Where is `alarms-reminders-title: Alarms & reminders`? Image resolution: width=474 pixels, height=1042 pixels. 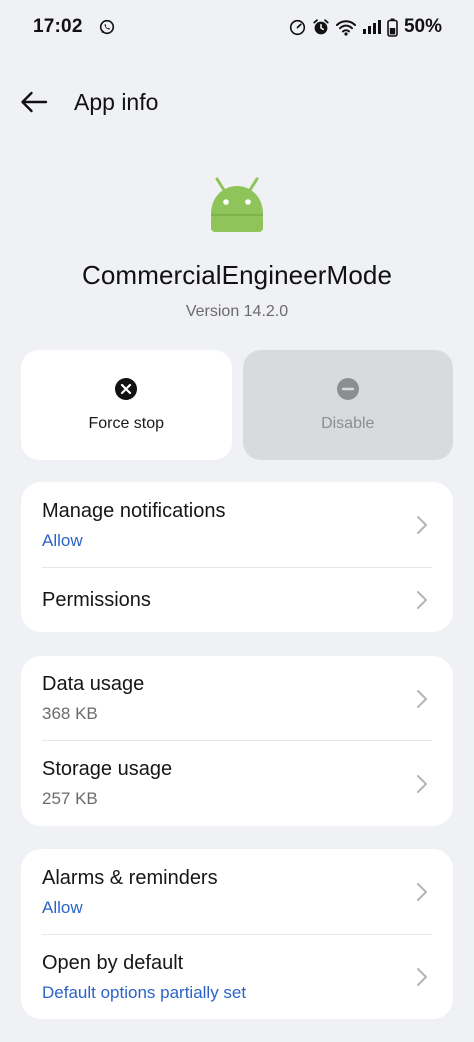
alarms-reminders-title: Alarms & reminders is located at coordinates (130, 877).